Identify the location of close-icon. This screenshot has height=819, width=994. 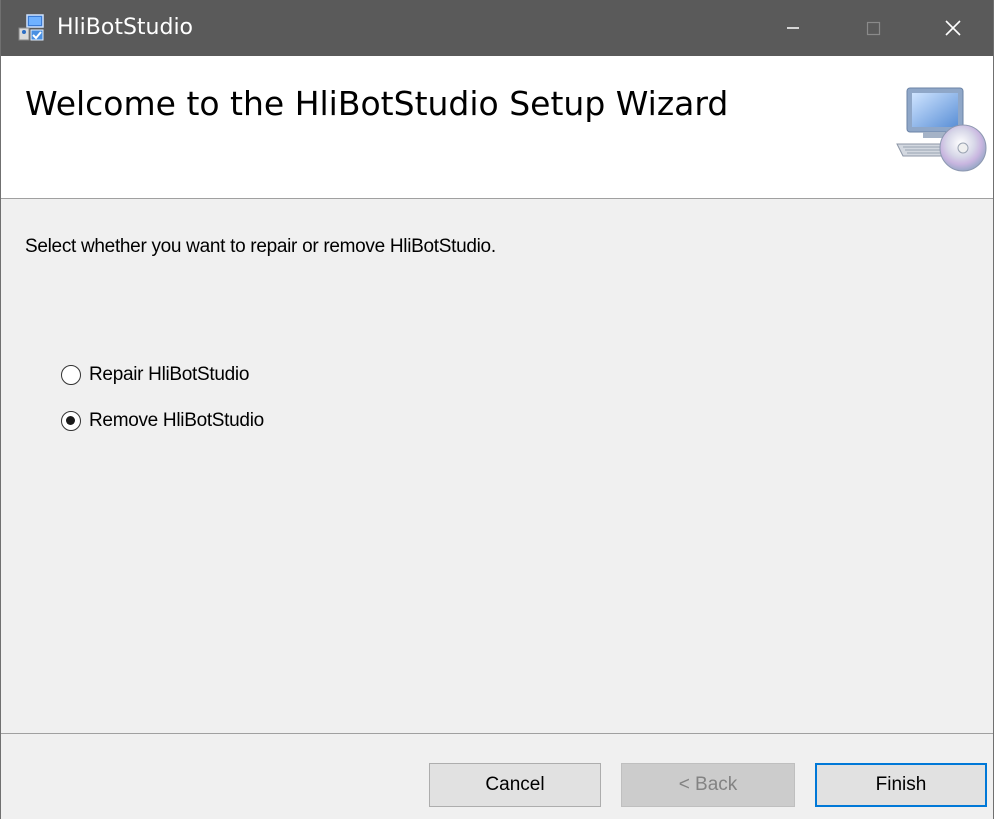
(953, 28).